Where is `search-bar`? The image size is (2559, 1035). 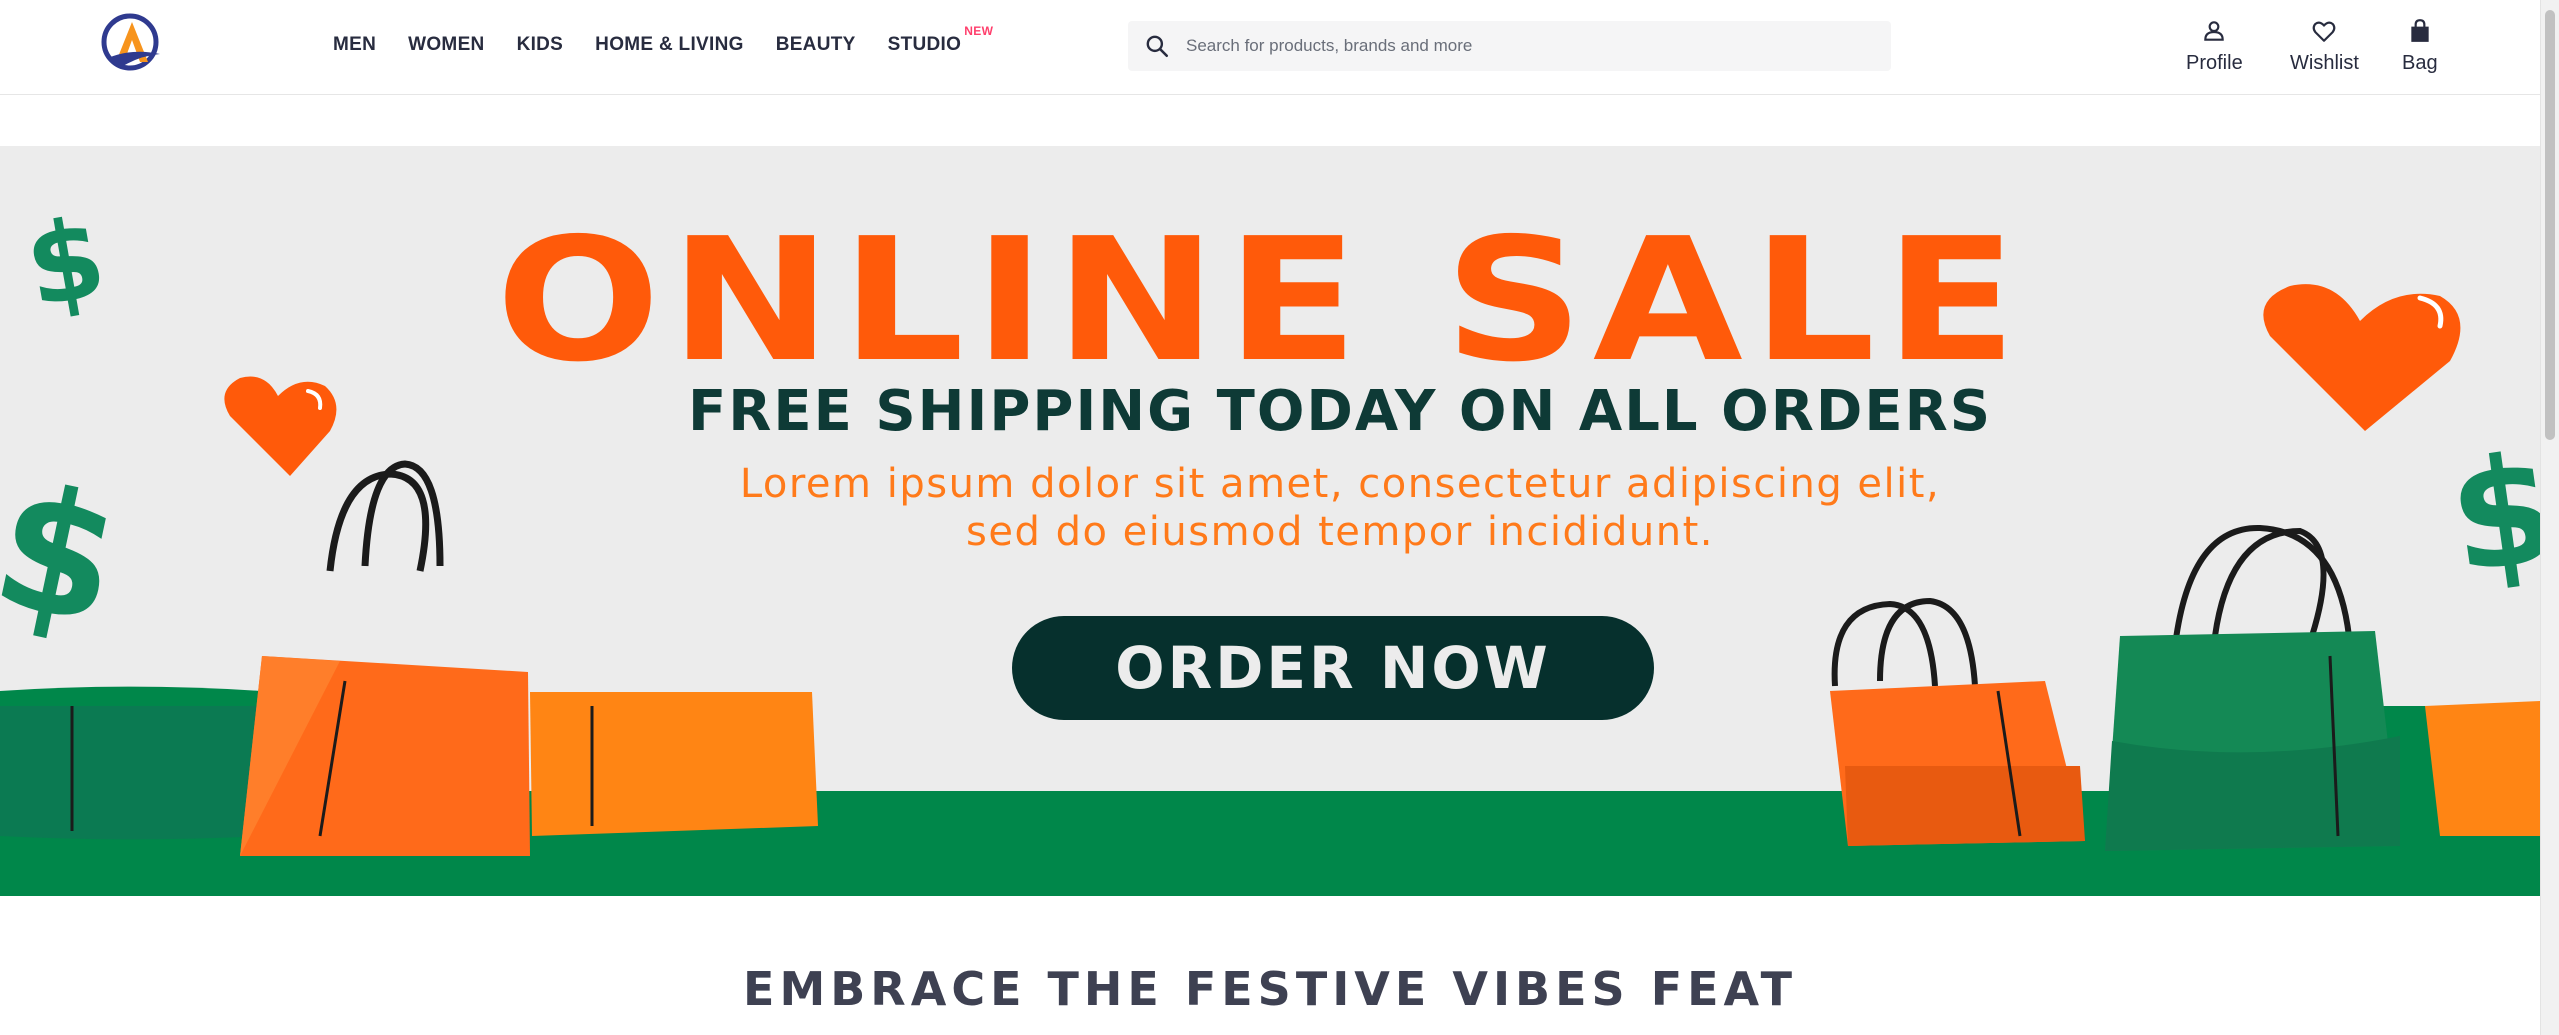
search-bar is located at coordinates (1509, 46).